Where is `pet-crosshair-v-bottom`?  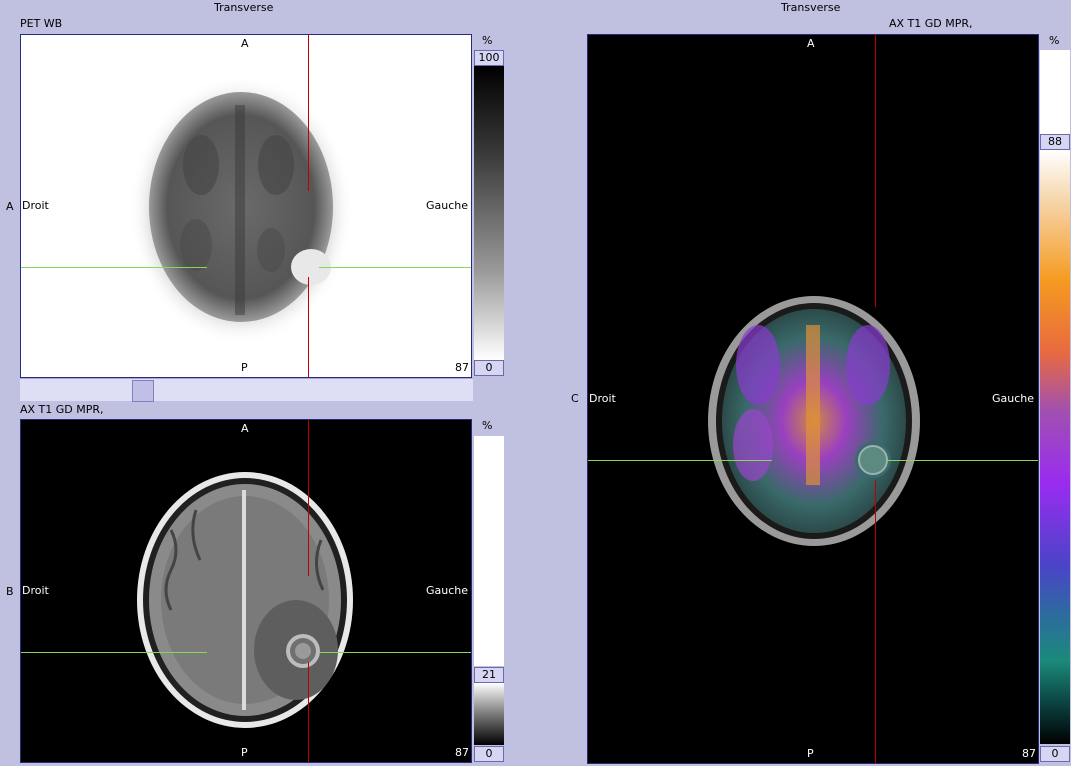
pet-crosshair-v-bottom is located at coordinates (308, 327).